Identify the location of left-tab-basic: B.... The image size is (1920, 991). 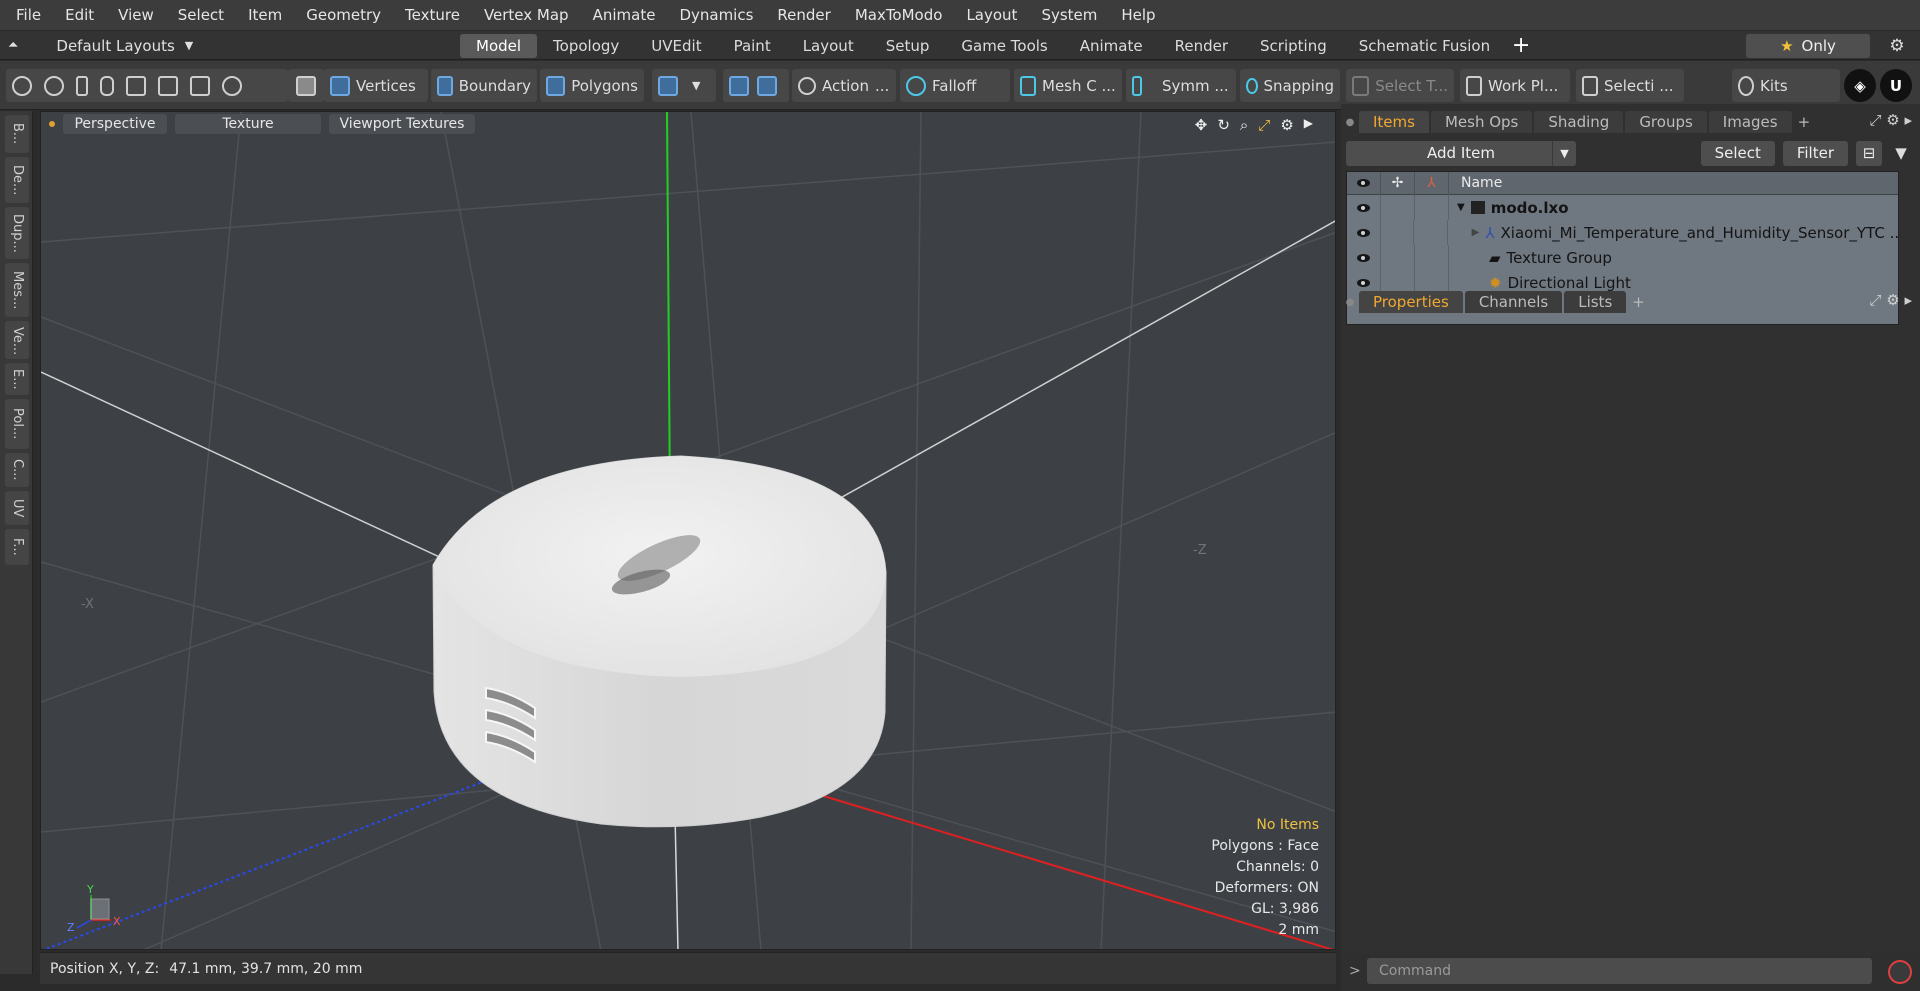
(17, 134).